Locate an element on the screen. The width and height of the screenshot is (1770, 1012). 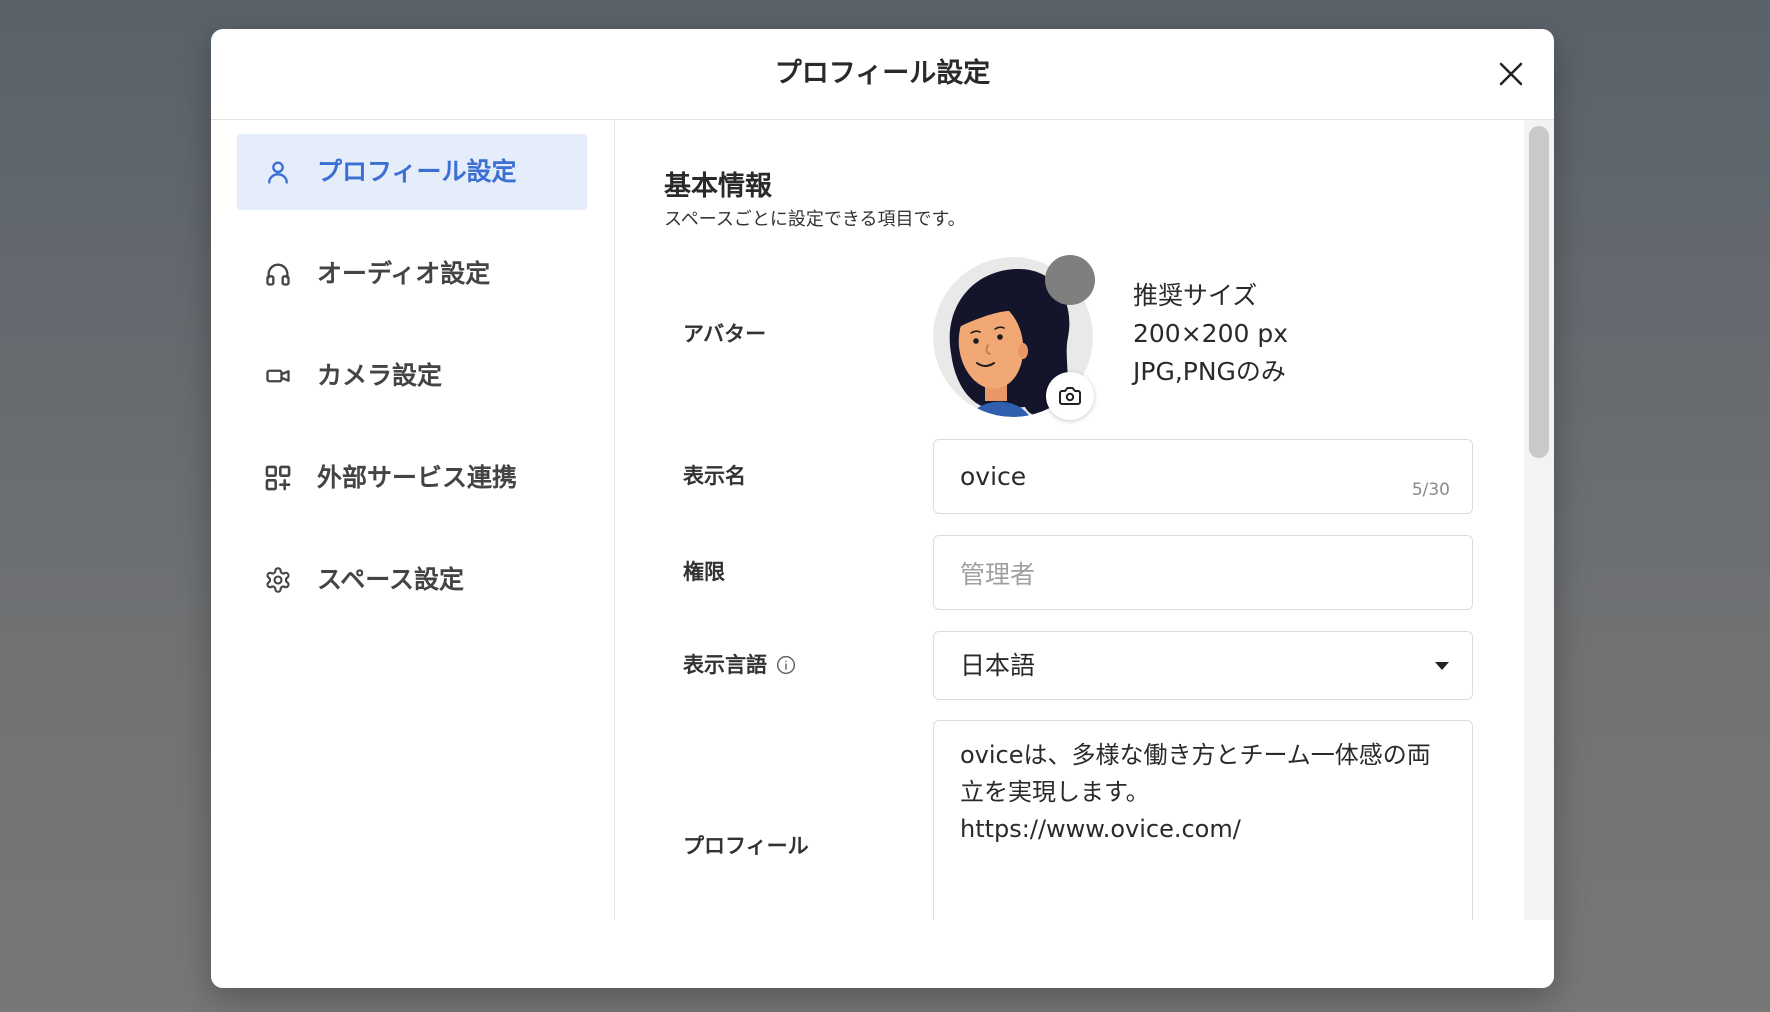
display-name-label: 表示名 is located at coordinates (714, 476).